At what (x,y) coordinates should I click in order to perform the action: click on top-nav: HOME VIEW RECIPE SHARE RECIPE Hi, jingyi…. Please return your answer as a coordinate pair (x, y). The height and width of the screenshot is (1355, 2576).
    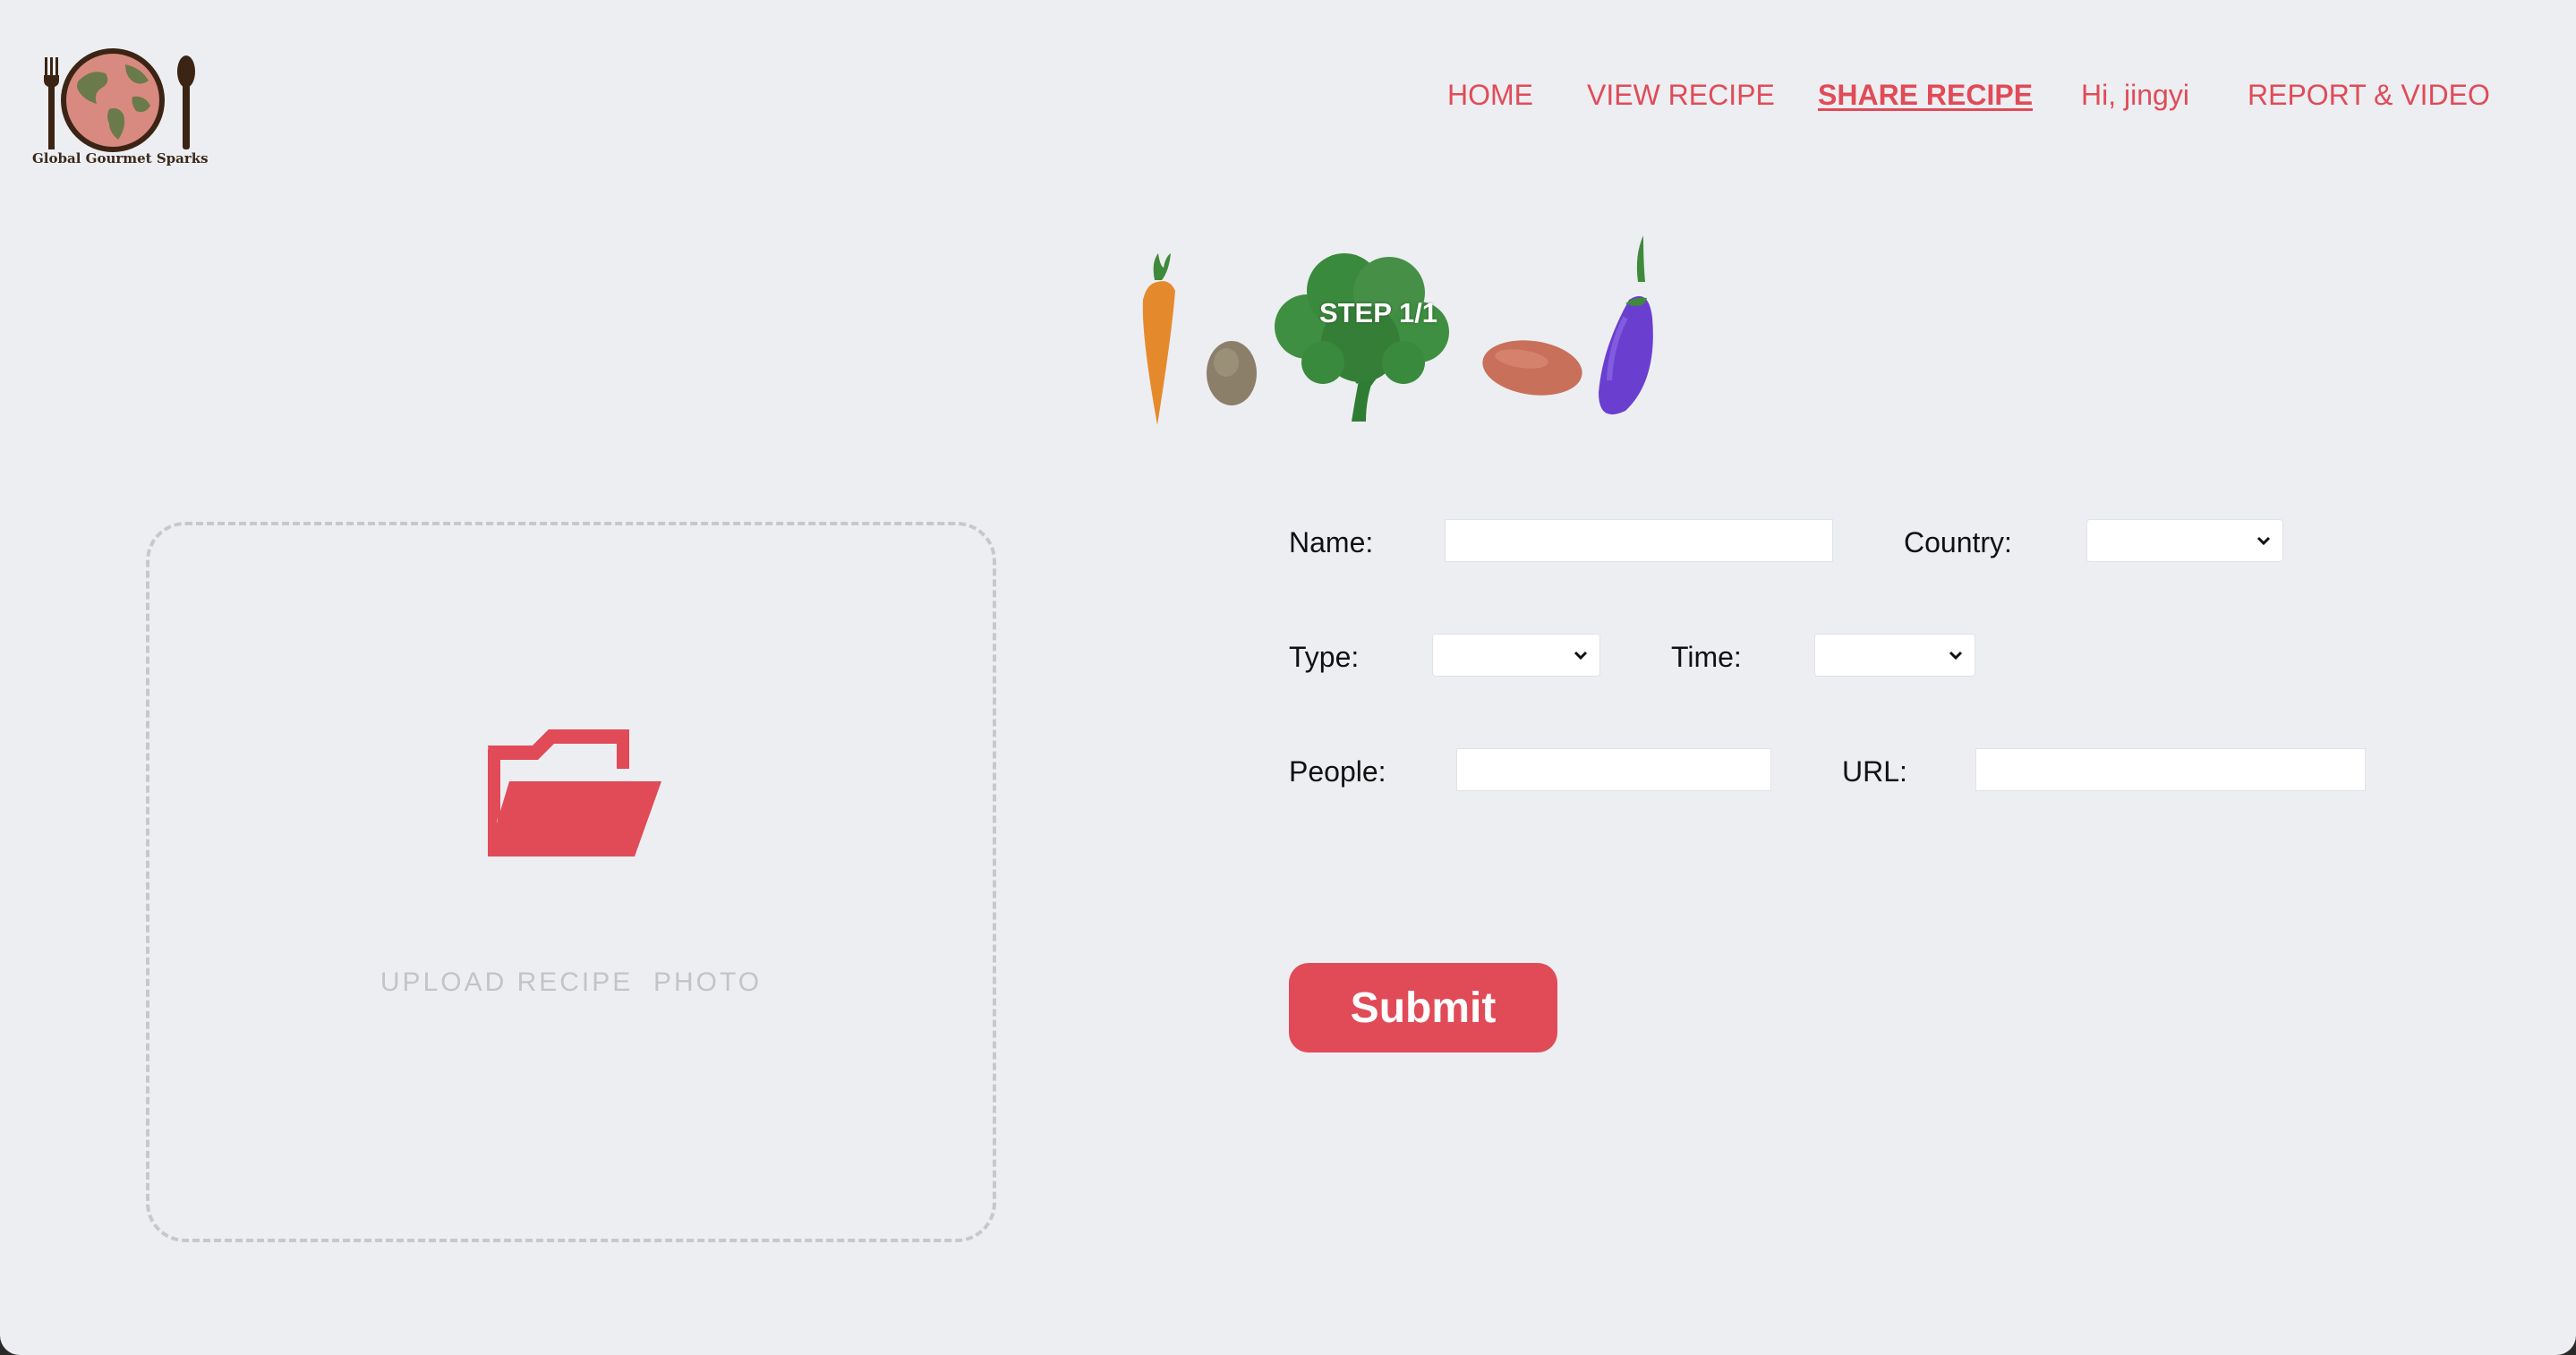
    Looking at the image, I should click on (1288, 97).